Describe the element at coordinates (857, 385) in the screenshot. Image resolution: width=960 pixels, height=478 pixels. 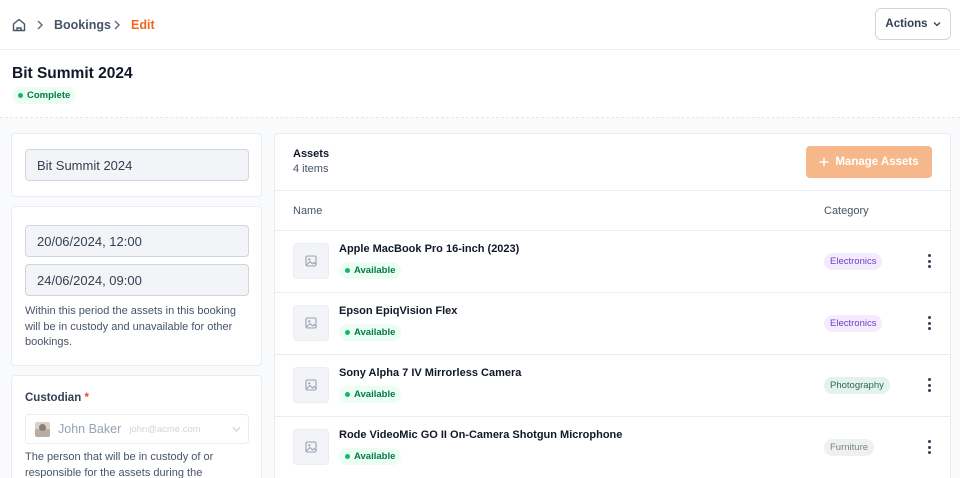
I see `category-badge: Photography` at that location.